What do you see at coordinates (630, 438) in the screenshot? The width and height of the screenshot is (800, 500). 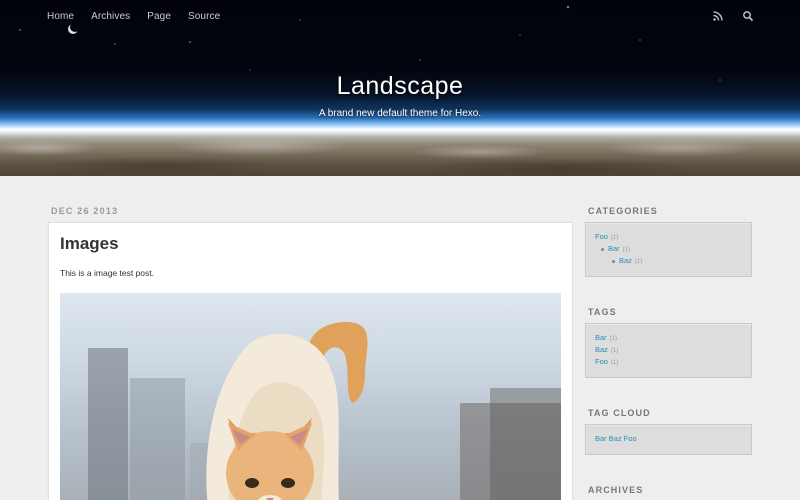 I see `tag-cloud-foo: Foo` at bounding box center [630, 438].